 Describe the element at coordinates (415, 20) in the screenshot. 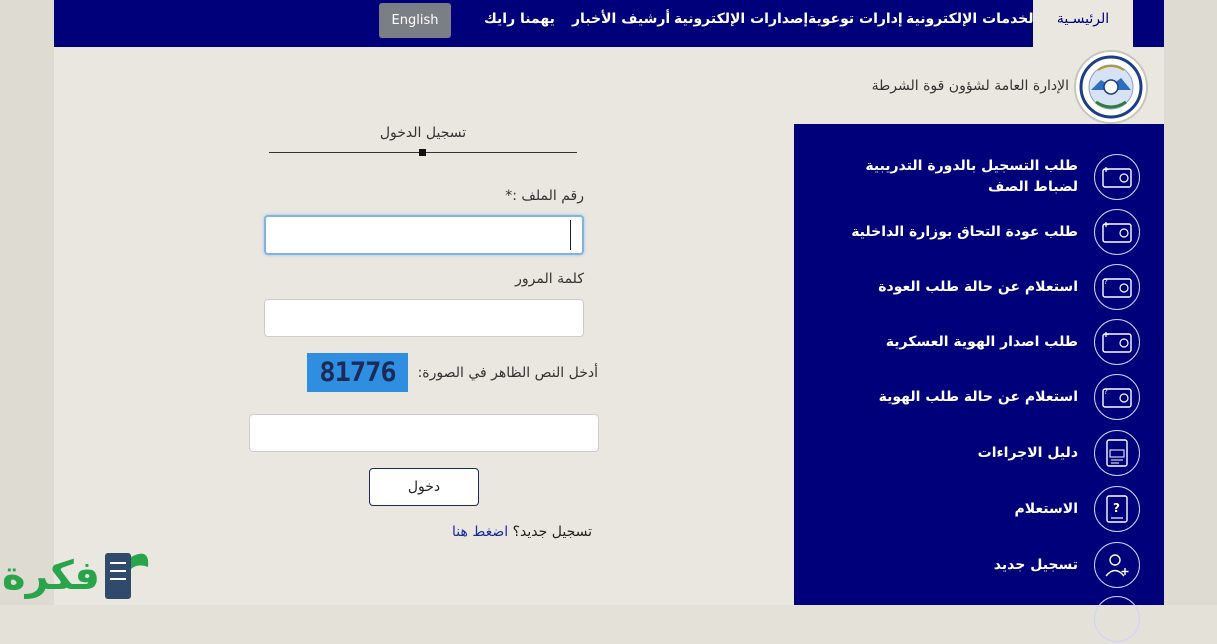

I see `english-button: English` at that location.